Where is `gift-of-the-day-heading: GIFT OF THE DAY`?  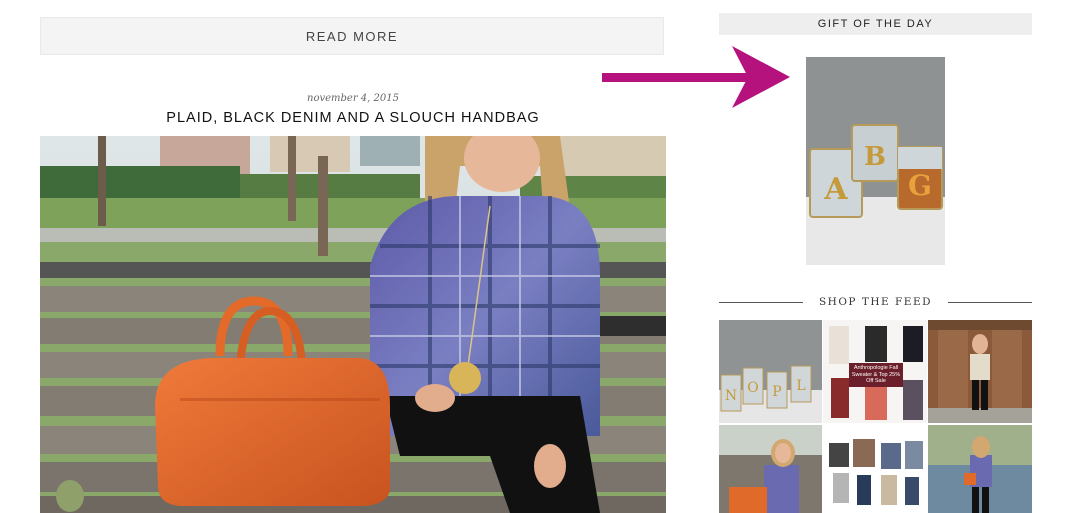
gift-of-the-day-heading: GIFT OF THE DAY is located at coordinates (875, 24).